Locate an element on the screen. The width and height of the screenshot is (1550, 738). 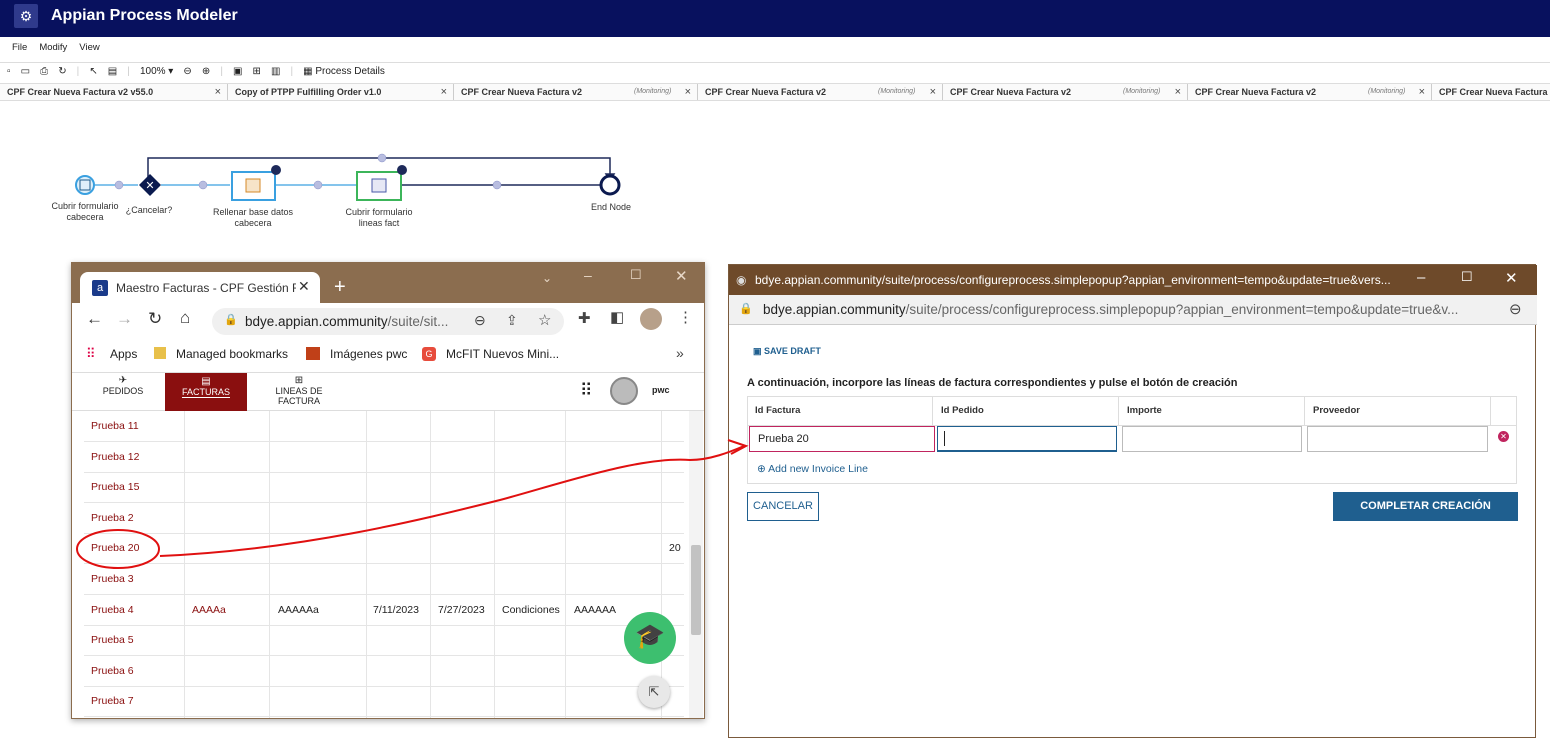
new-icon: ▫ is located at coordinates (9, 72).